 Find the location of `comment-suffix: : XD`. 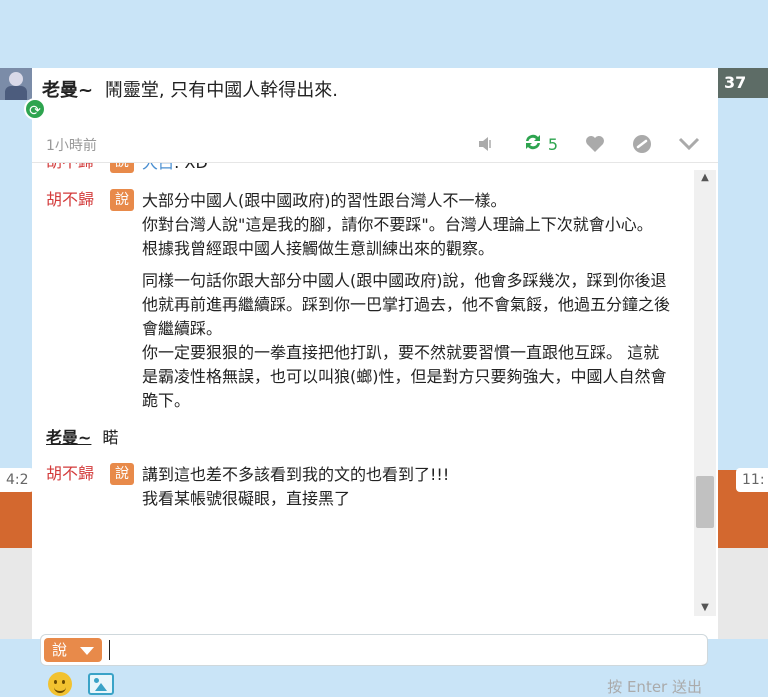

comment-suffix: : XD is located at coordinates (191, 167).